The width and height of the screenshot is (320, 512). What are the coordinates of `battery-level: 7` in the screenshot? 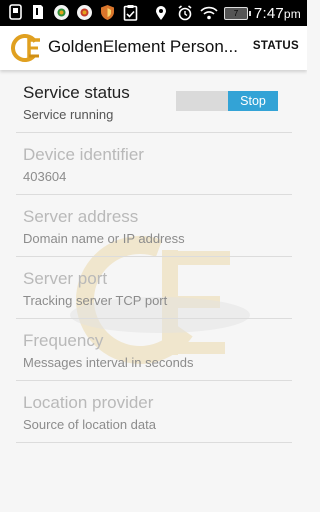 It's located at (236, 13).